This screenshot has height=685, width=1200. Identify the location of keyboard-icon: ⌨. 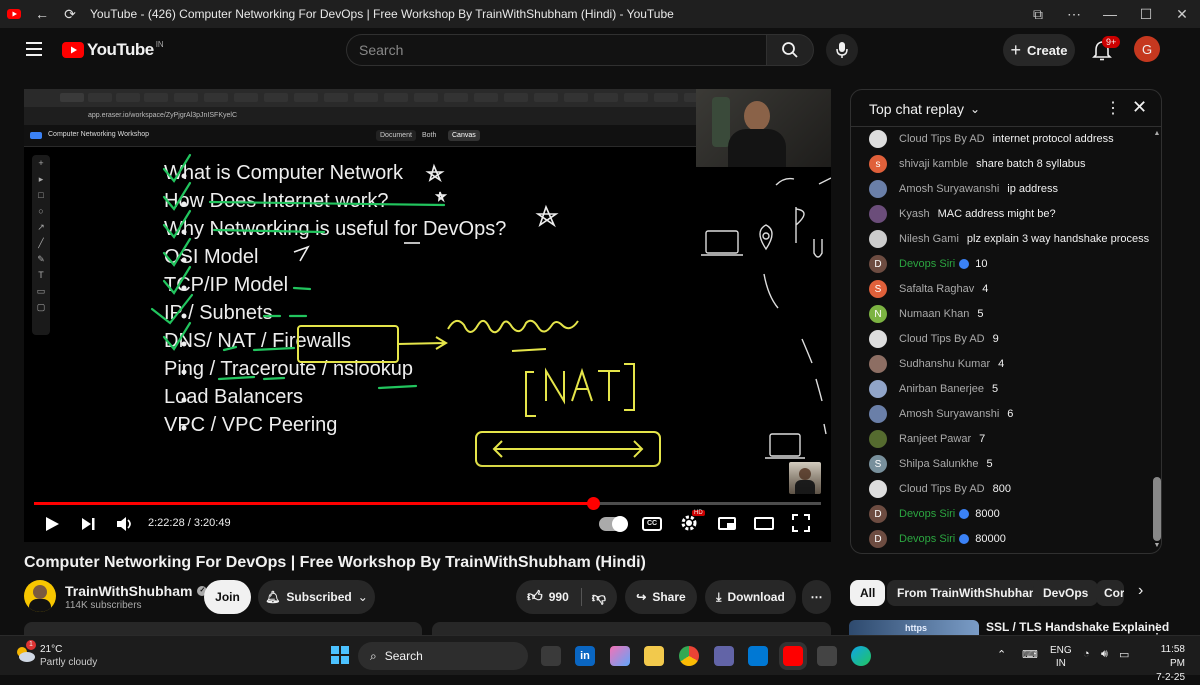
(1030, 654).